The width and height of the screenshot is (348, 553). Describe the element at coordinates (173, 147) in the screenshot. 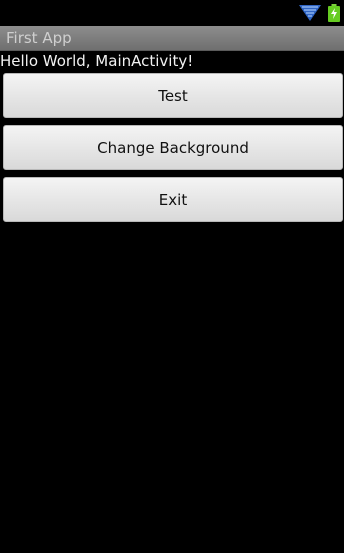

I see `change-background-button: Change Background` at that location.